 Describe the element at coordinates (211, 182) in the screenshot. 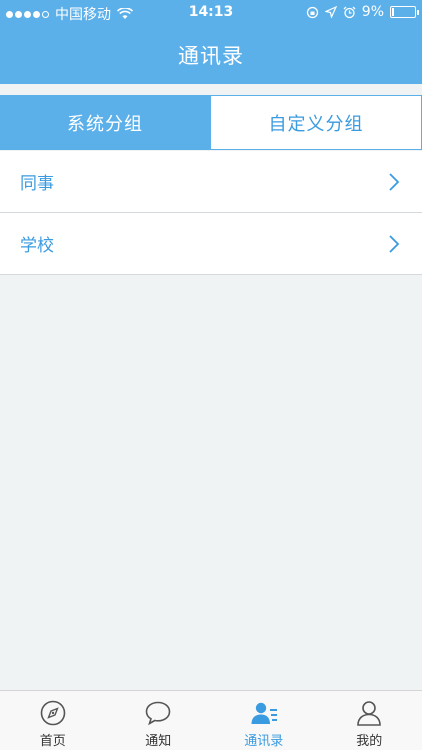

I see `list-item-colleagues: 同事` at that location.